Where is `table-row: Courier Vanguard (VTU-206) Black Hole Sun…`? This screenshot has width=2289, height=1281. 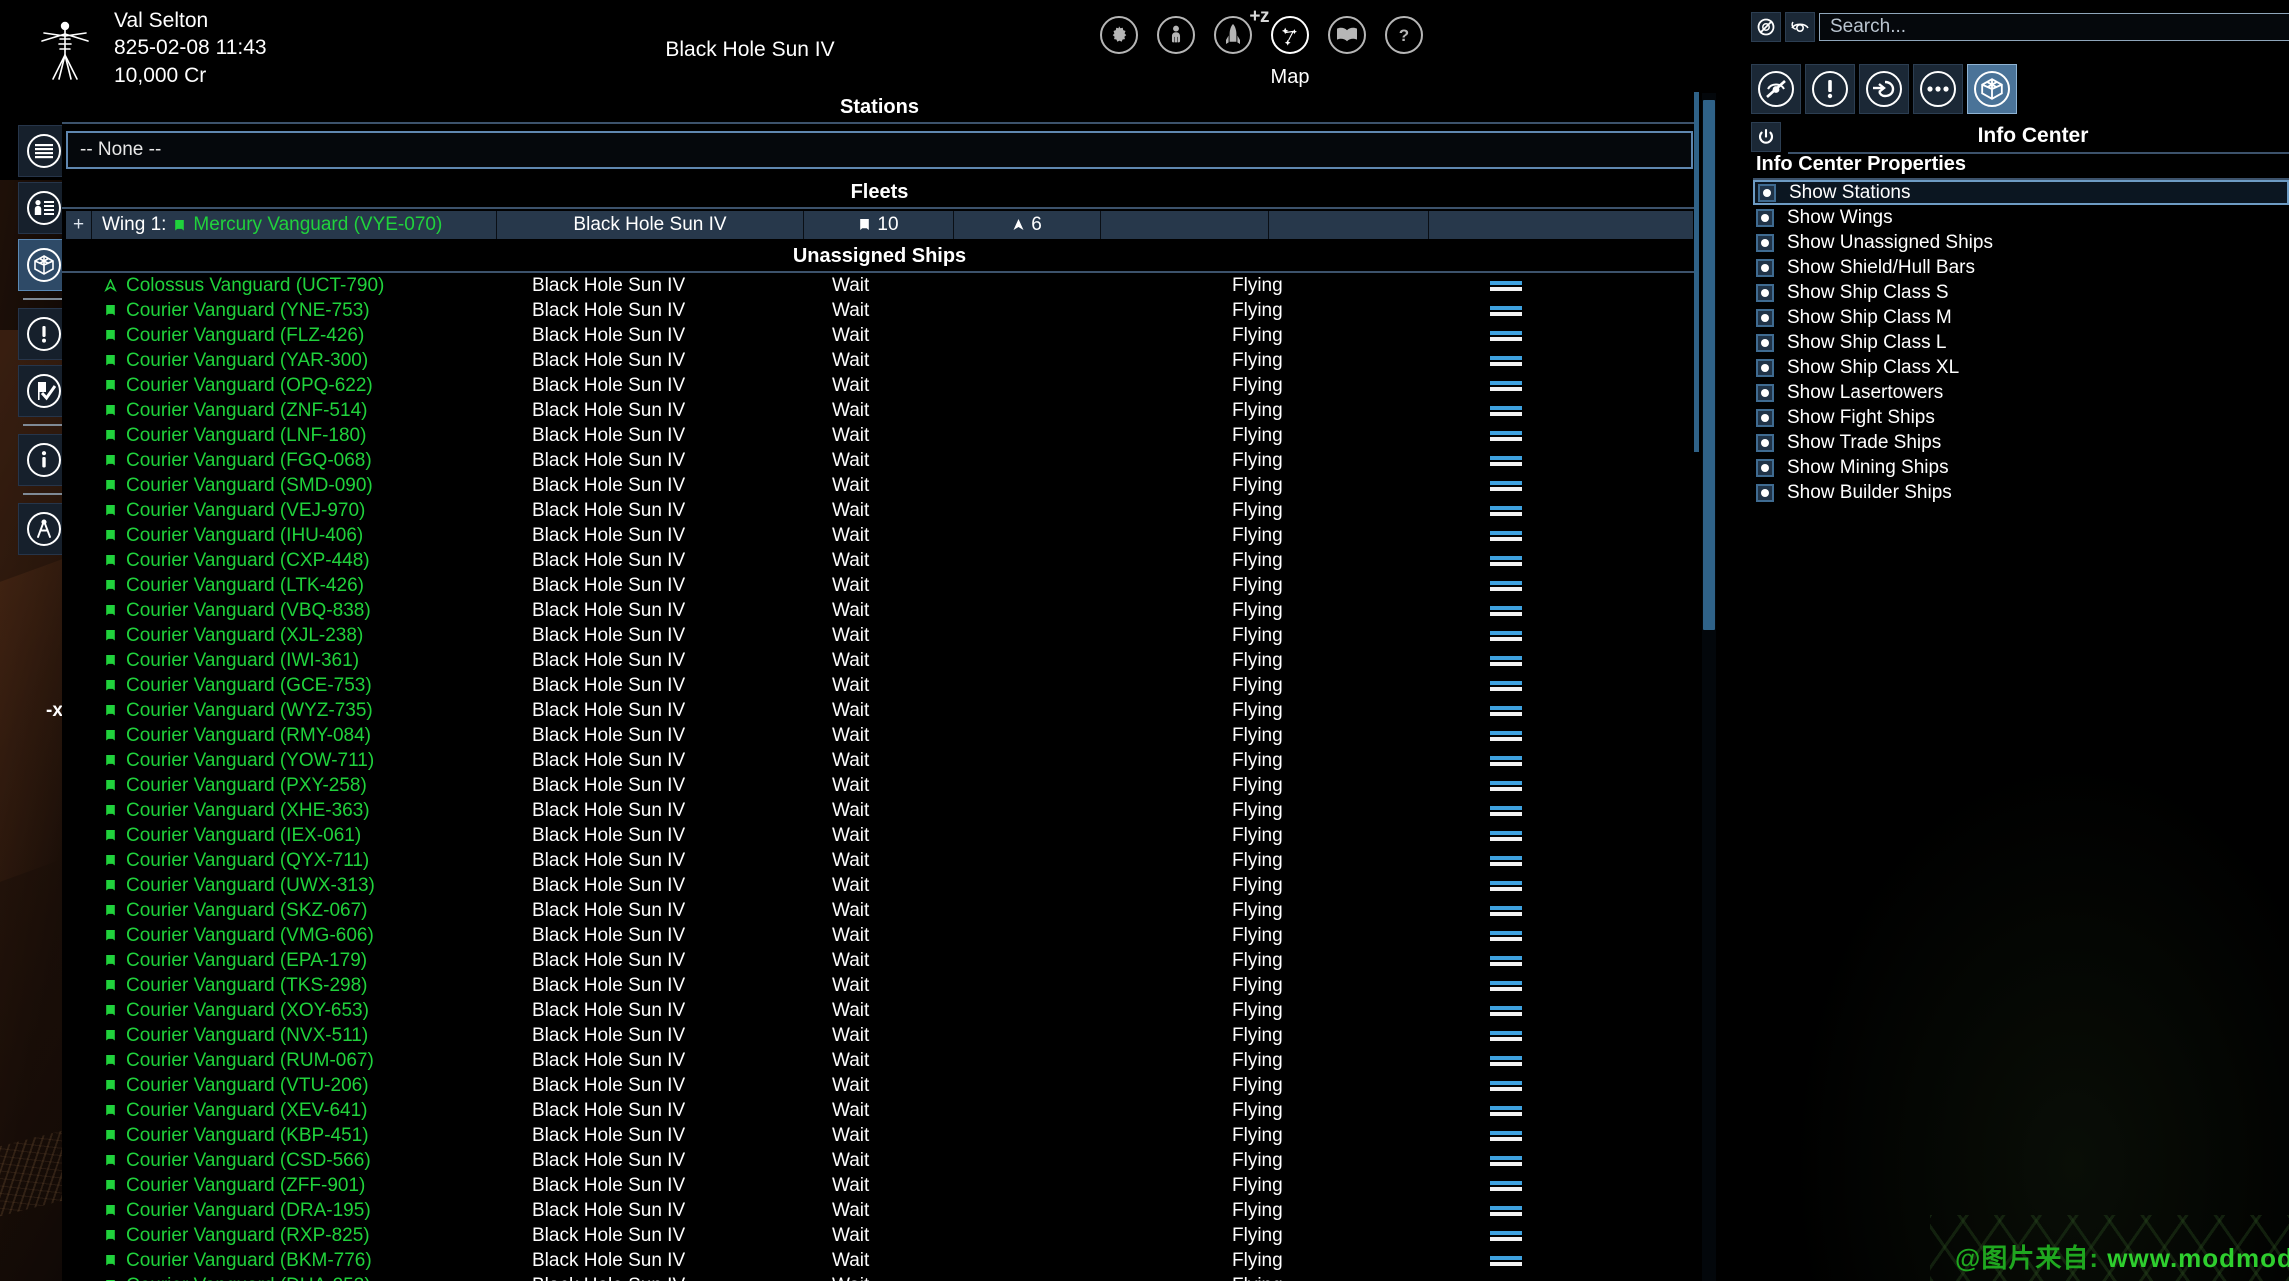
table-row: Courier Vanguard (VTU-206) Black Hole Sun… is located at coordinates (879, 1085).